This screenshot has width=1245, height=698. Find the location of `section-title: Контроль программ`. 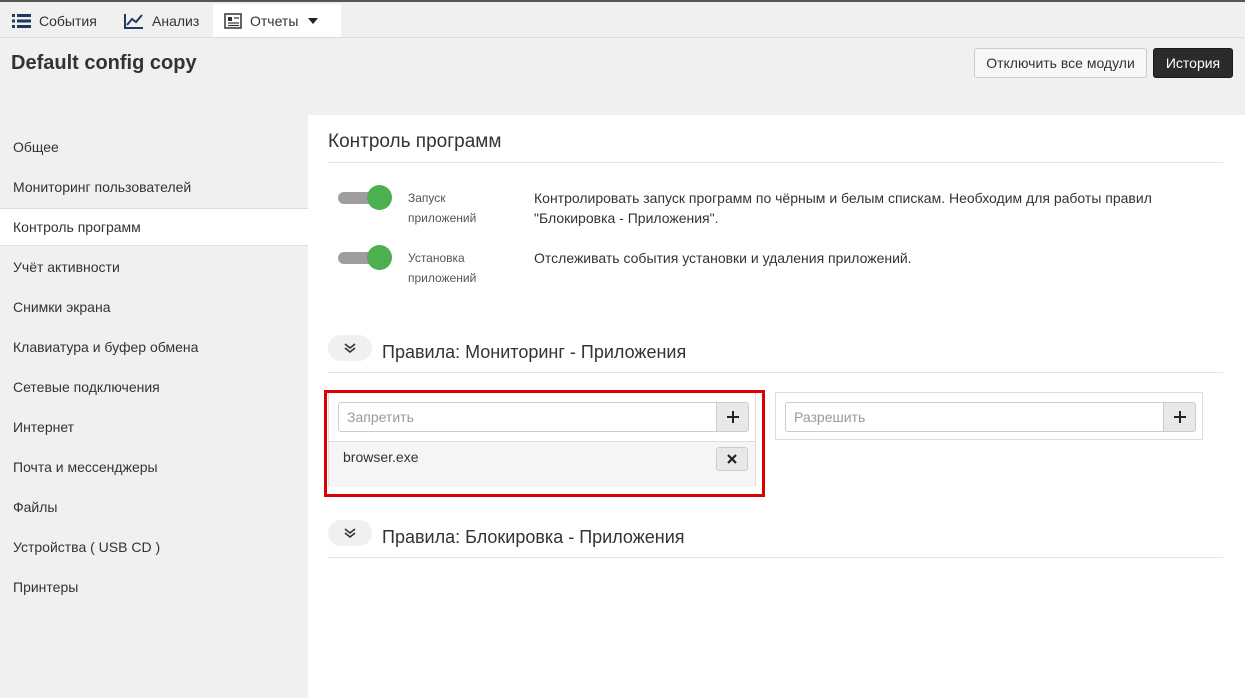

section-title: Контроль программ is located at coordinates (415, 141).